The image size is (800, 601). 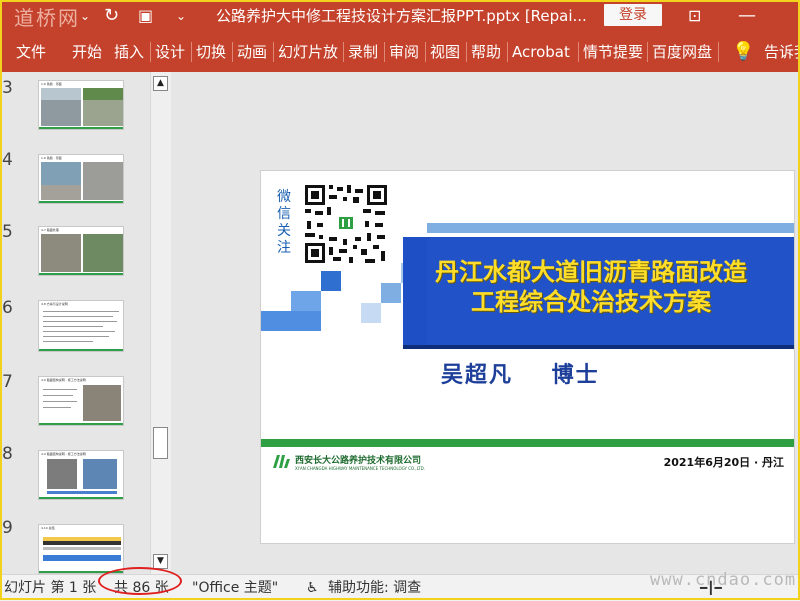 What do you see at coordinates (145, 16) in the screenshot?
I see `start-slideshow-icon: ▣` at bounding box center [145, 16].